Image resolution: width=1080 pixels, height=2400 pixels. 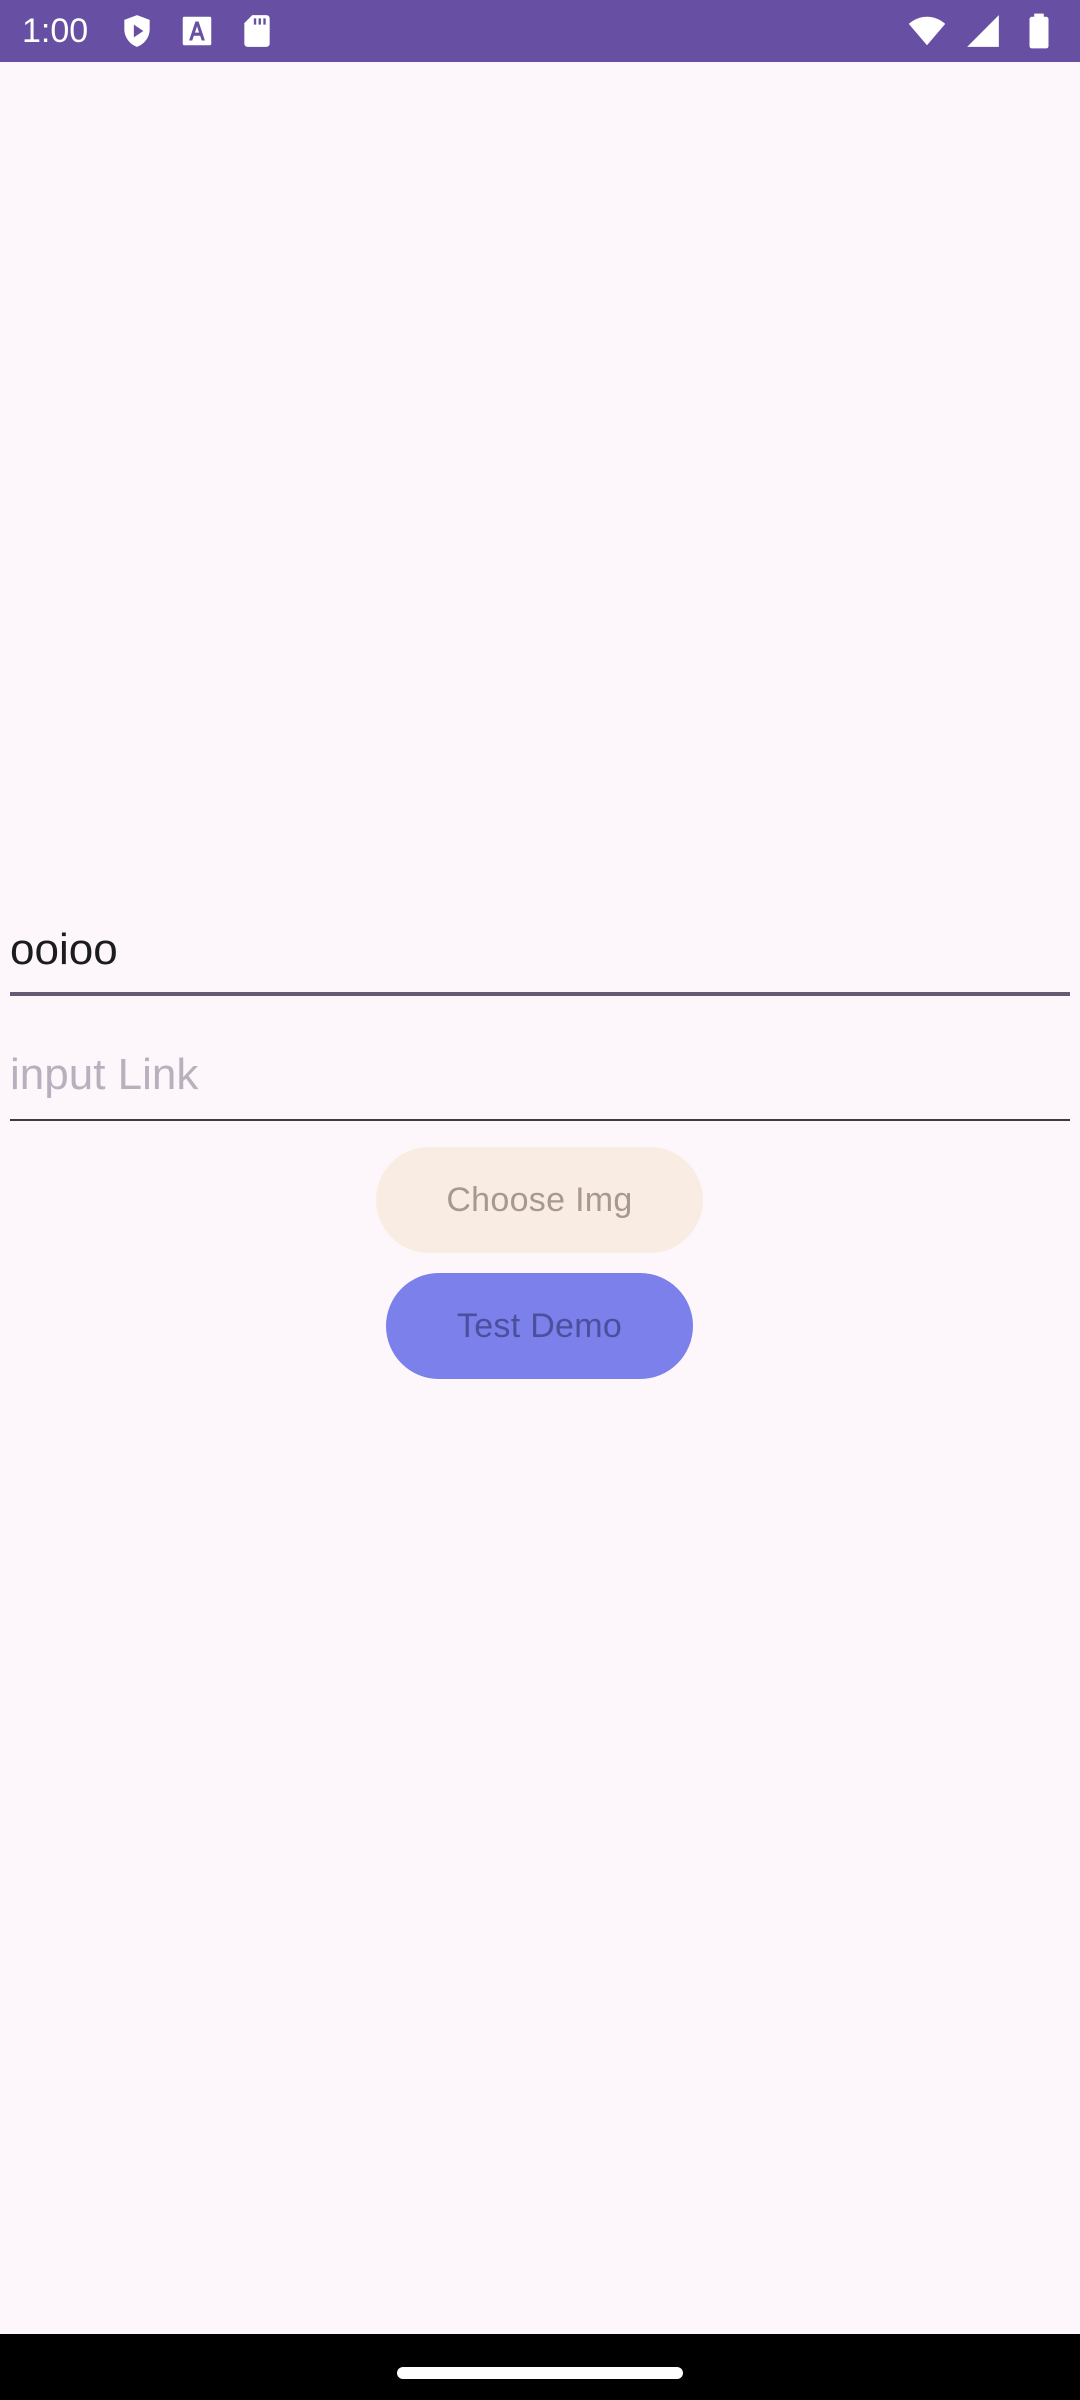 I want to click on link-input-placeholder: input Link, so click(x=104, y=1074).